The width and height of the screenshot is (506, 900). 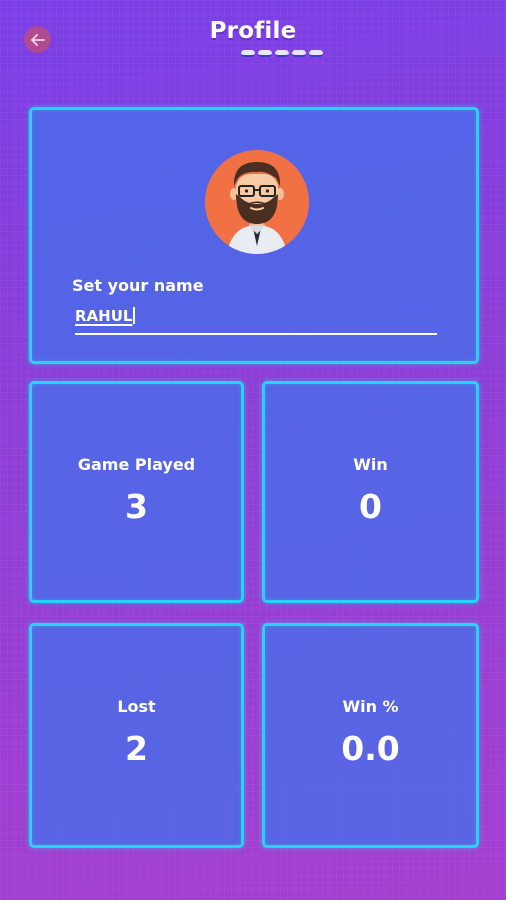 What do you see at coordinates (370, 506) in the screenshot?
I see `stat-value: 0` at bounding box center [370, 506].